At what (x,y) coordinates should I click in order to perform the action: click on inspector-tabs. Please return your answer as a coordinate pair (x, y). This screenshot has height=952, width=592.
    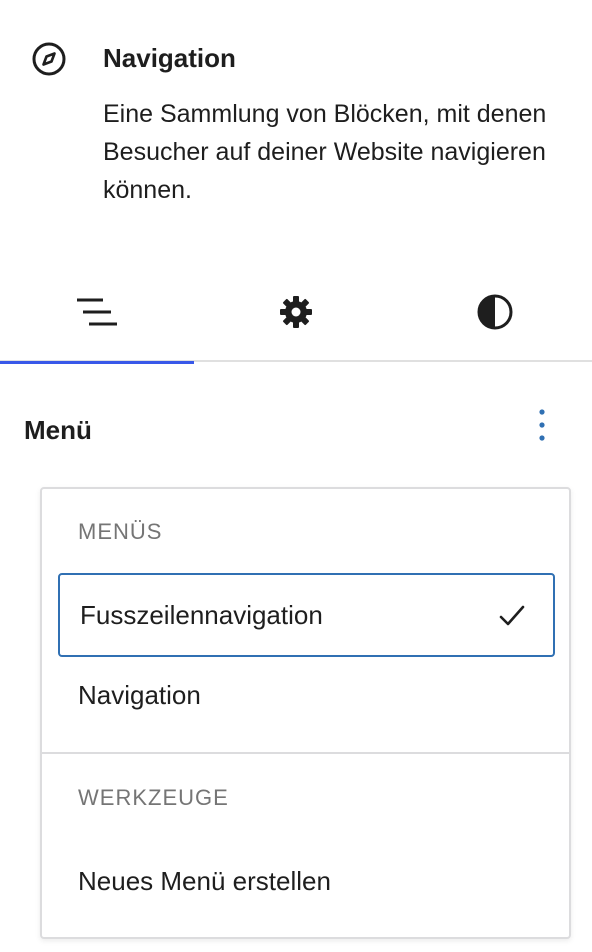
    Looking at the image, I should click on (296, 313).